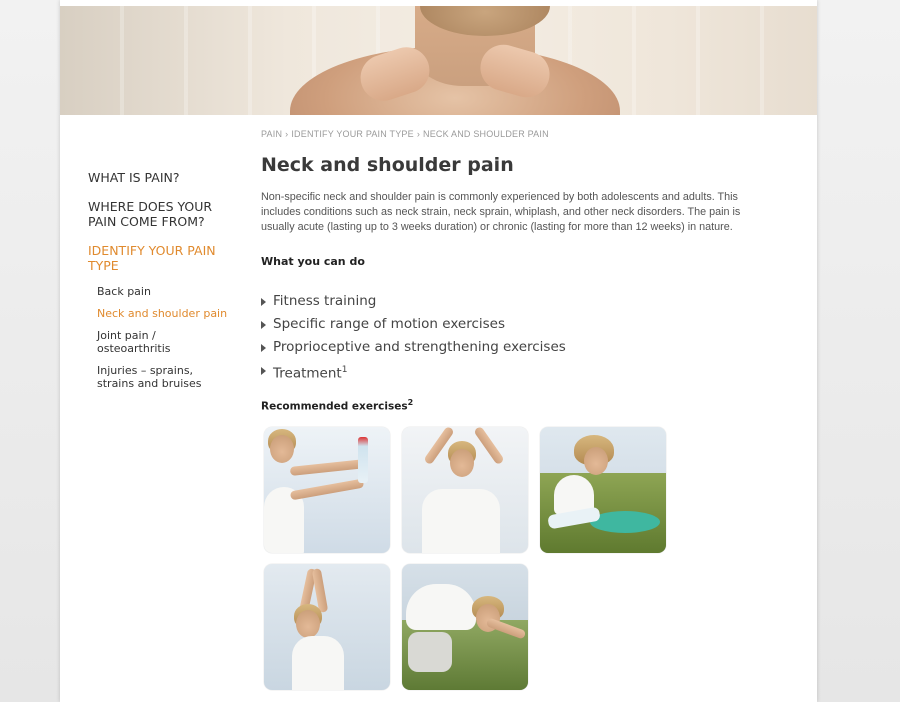 This screenshot has height=702, width=900. What do you see at coordinates (313, 261) in the screenshot?
I see `what-you-can-do-heading: What you can do` at bounding box center [313, 261].